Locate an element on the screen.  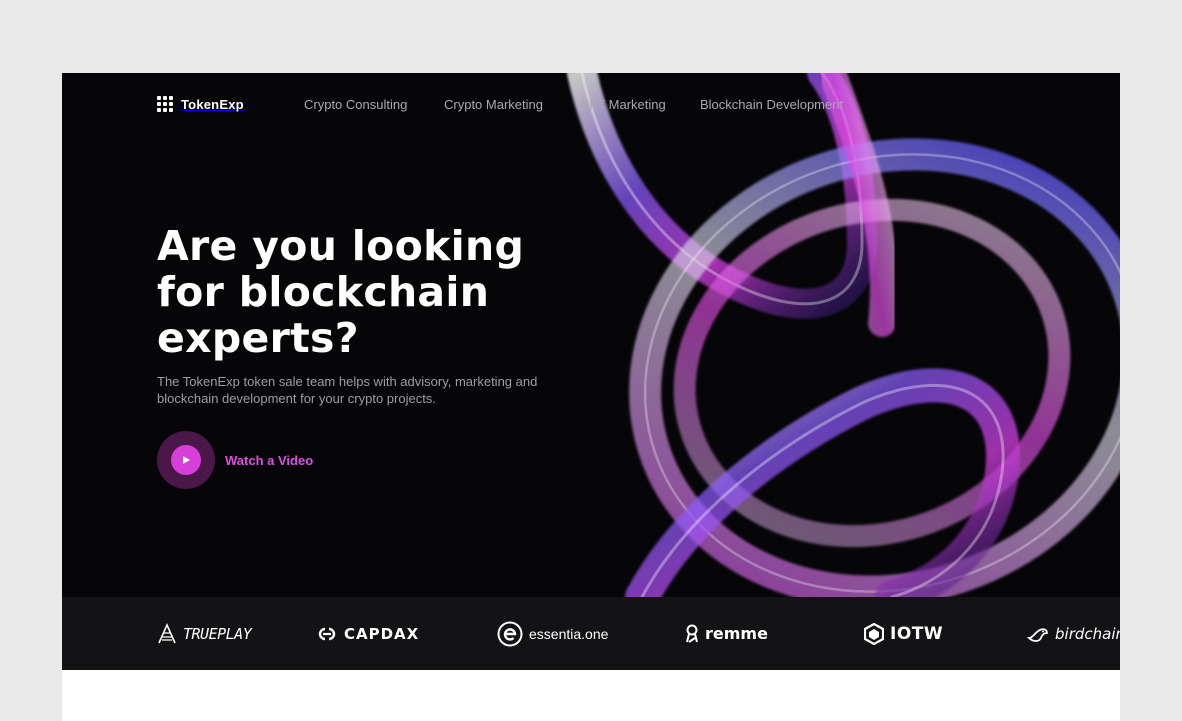
partner-logo-essentia: essentia.one is located at coordinates (552, 633).